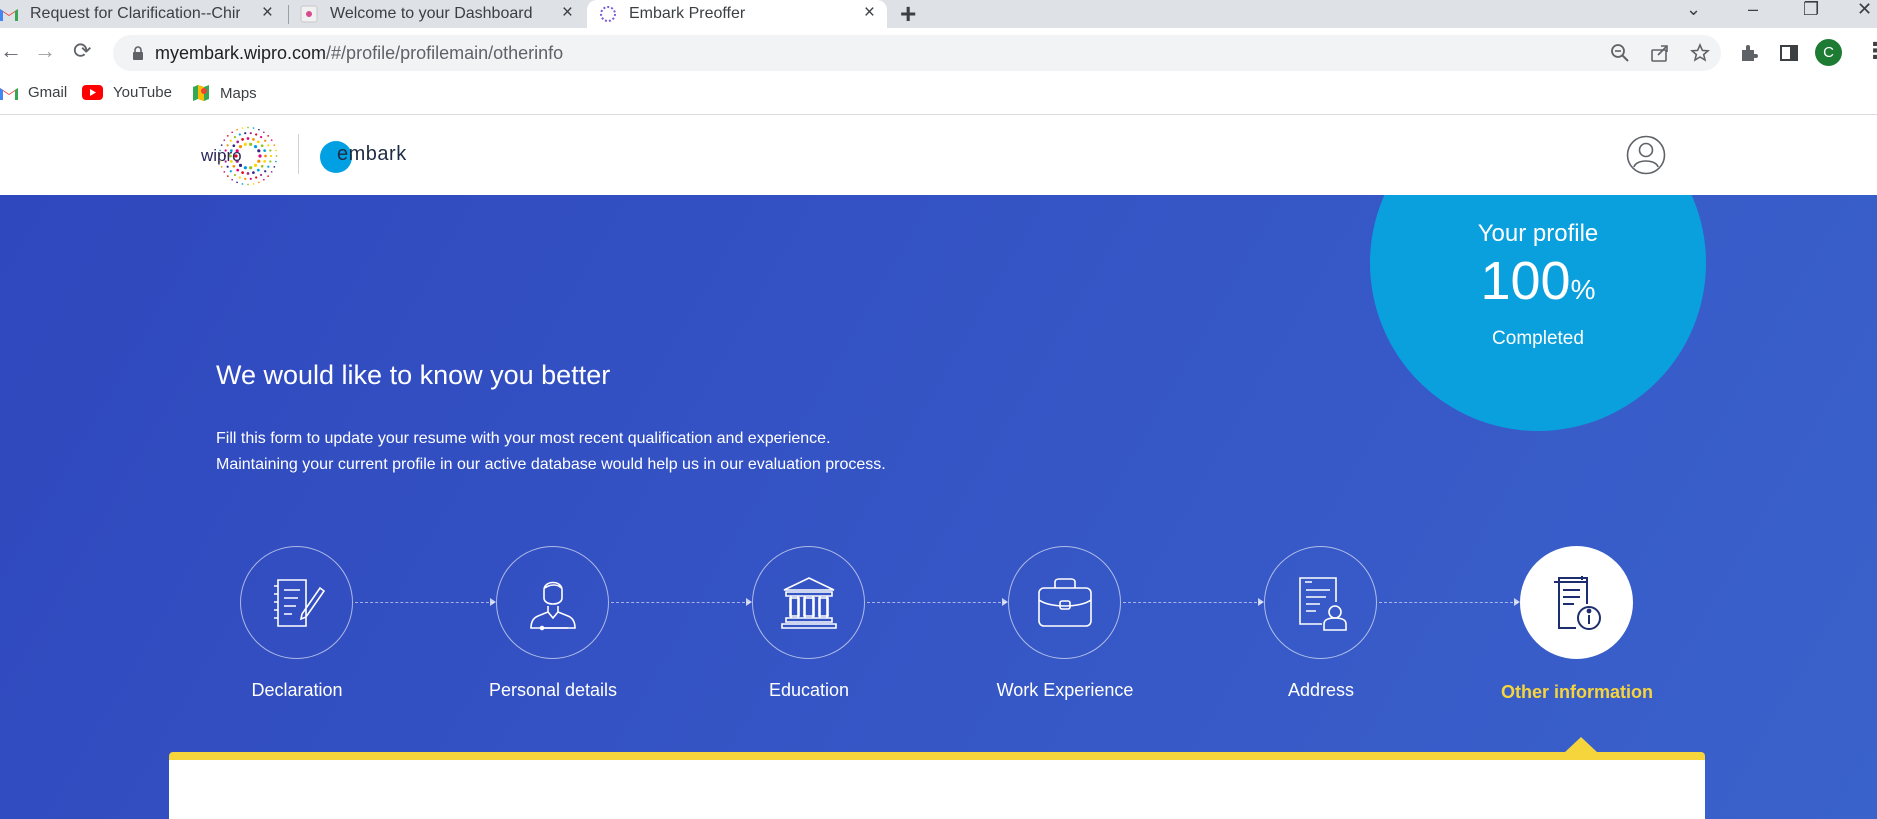 The width and height of the screenshot is (1877, 819). What do you see at coordinates (938, 95) in the screenshot?
I see `bookmarks-bar: Gmail YouTube Maps` at bounding box center [938, 95].